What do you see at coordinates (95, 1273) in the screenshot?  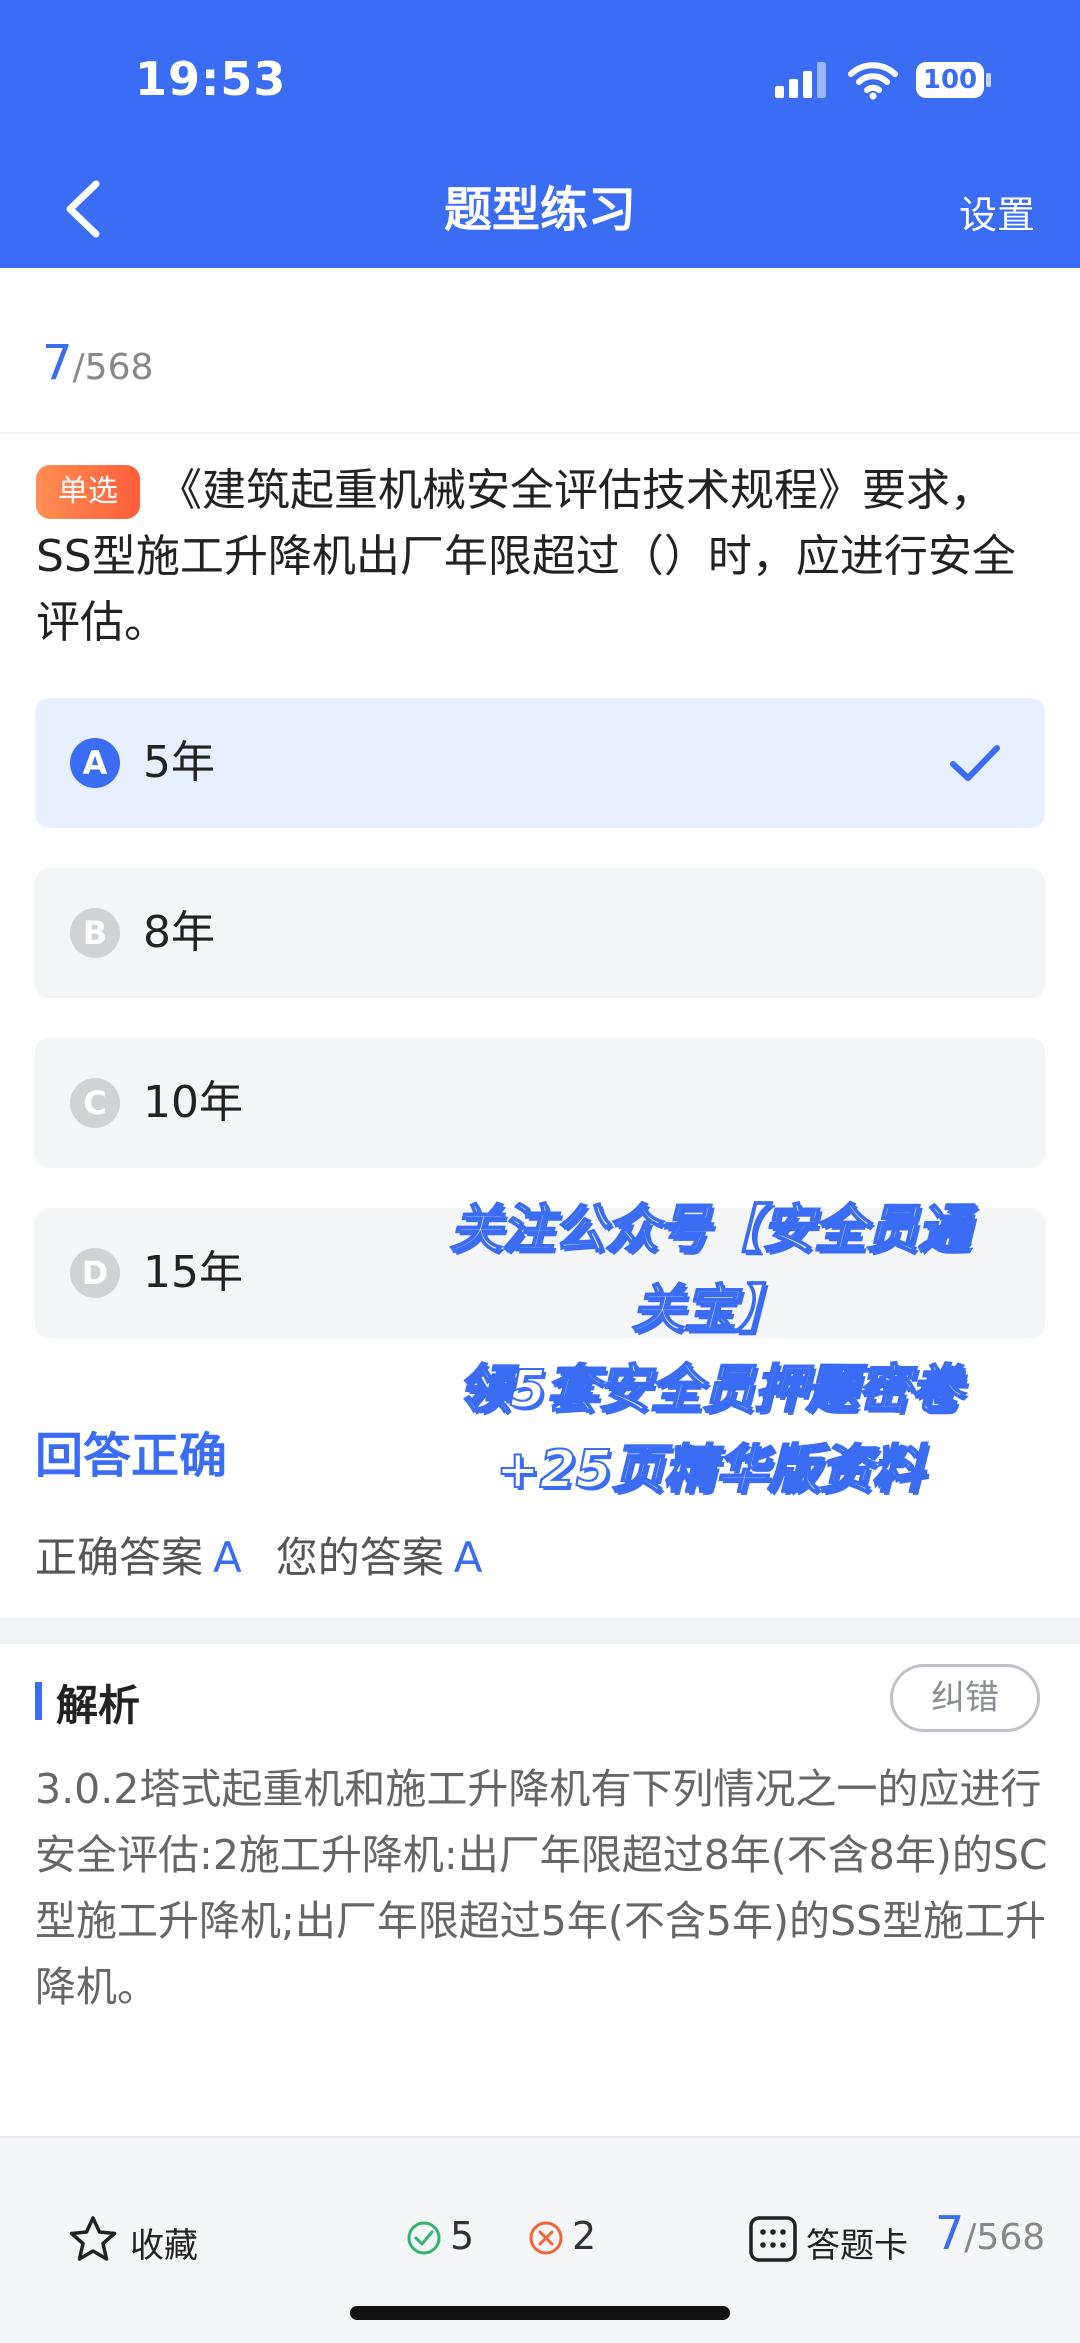 I see `option-letter-badge: D` at bounding box center [95, 1273].